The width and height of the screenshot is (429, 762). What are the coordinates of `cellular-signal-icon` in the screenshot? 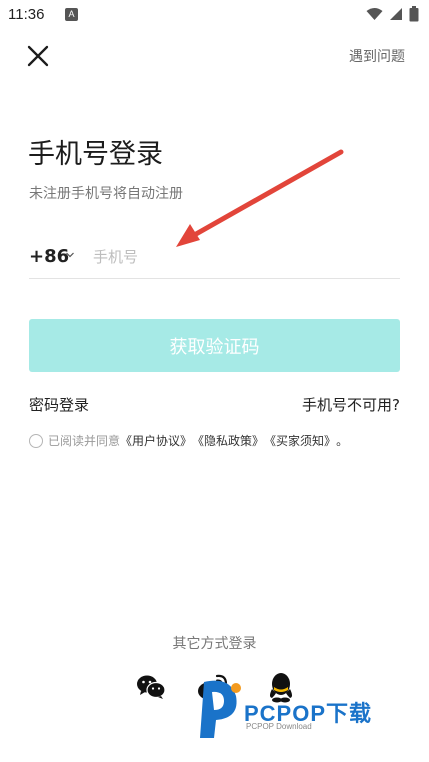 It's located at (396, 14).